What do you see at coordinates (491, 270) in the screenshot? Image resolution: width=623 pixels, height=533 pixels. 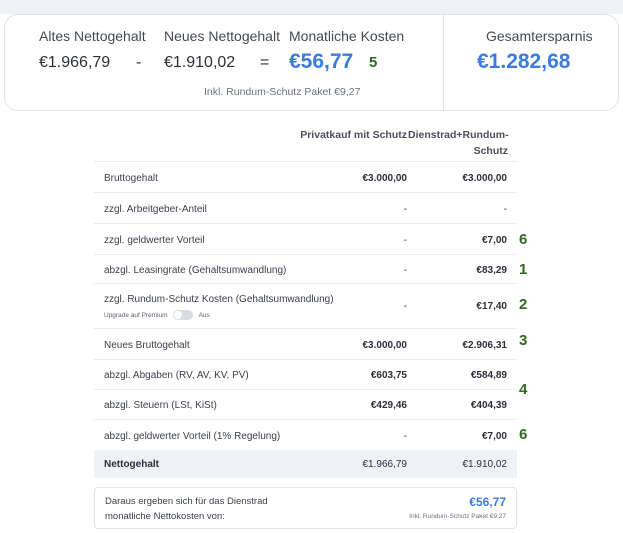 I see `row-value-bike: €83,29` at bounding box center [491, 270].